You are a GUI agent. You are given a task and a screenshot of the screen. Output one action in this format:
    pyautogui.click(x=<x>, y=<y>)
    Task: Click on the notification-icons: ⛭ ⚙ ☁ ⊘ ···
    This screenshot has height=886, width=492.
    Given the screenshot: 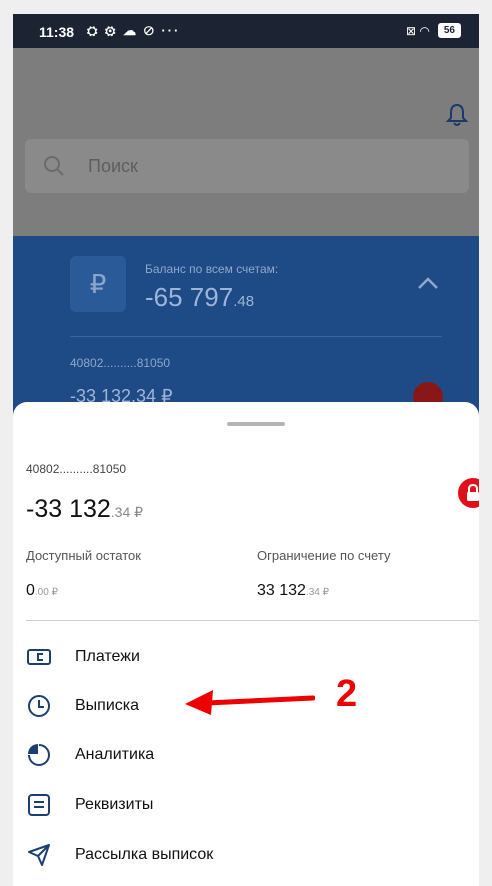 What is the action you would take?
    pyautogui.click(x=134, y=30)
    